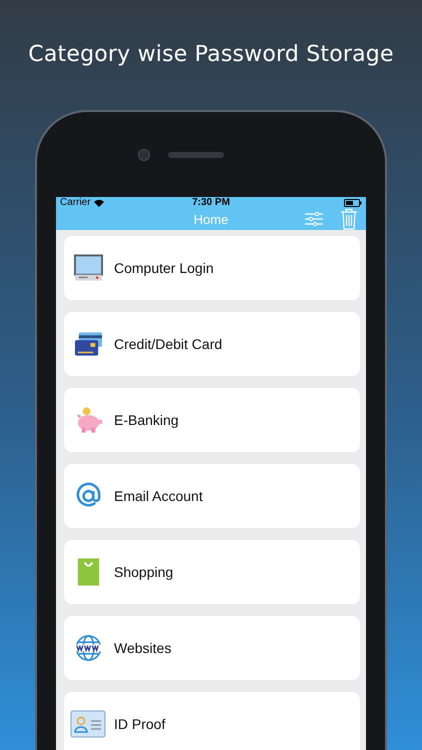 The image size is (422, 750). Describe the element at coordinates (212, 496) in the screenshot. I see `category-item: Email Account` at that location.